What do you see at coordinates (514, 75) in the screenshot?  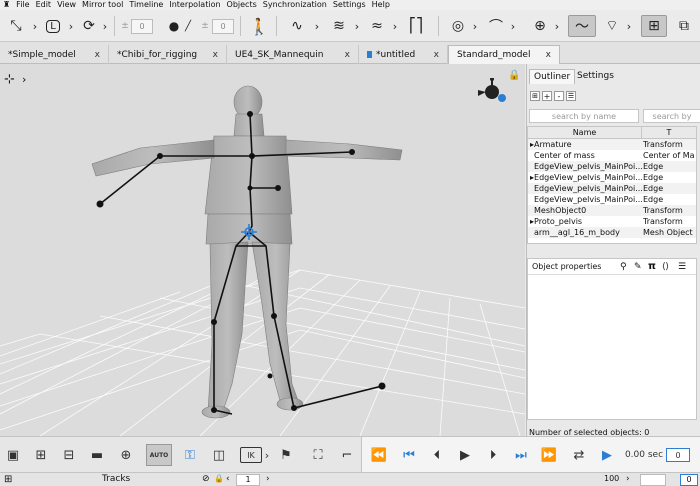 I see `lock-icon: 🔒` at bounding box center [514, 75].